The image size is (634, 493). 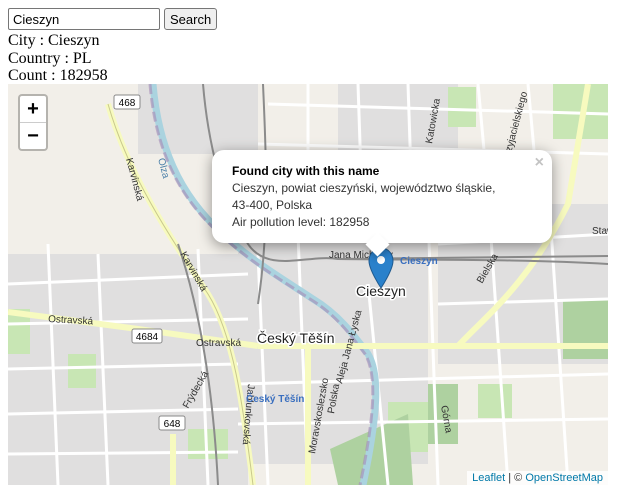 I want to click on city-info: City : Cieszyn, so click(x=54, y=40).